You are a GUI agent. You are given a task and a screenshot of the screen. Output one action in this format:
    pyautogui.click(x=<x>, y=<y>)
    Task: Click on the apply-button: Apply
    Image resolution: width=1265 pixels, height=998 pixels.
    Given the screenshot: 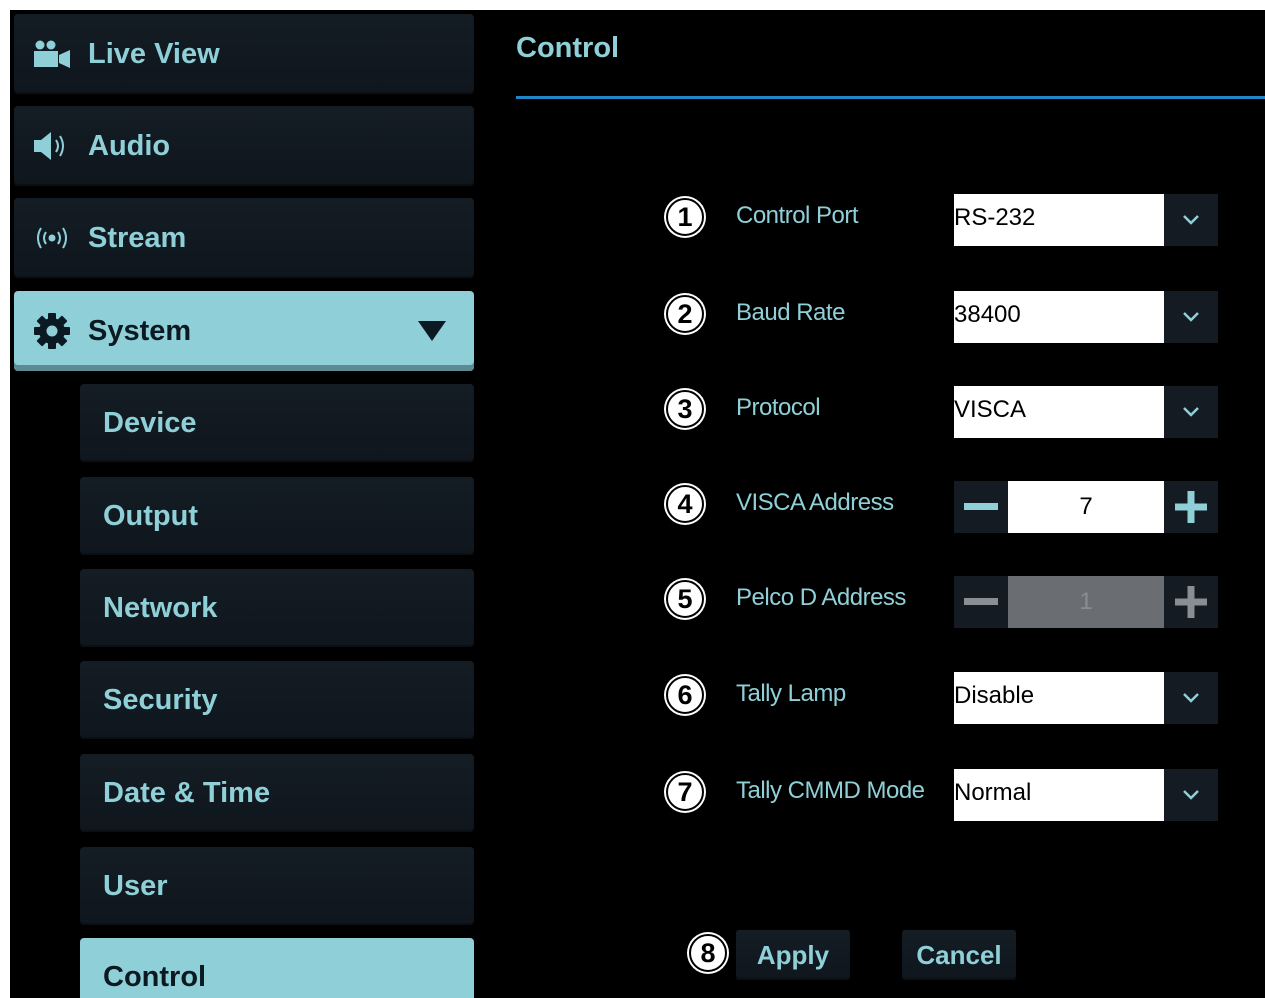 What is the action you would take?
    pyautogui.click(x=793, y=955)
    